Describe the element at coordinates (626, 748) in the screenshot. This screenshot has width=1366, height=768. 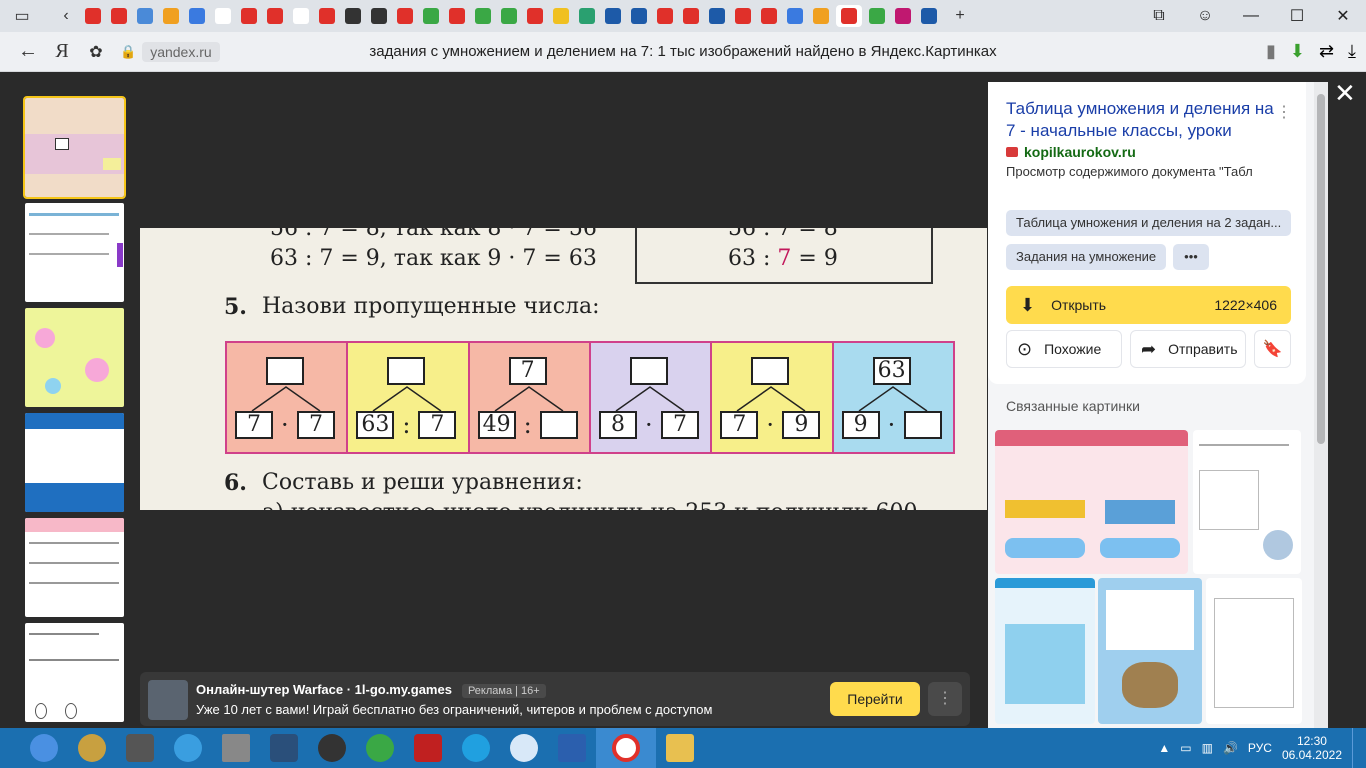
I see `yandex-browser-icon` at that location.